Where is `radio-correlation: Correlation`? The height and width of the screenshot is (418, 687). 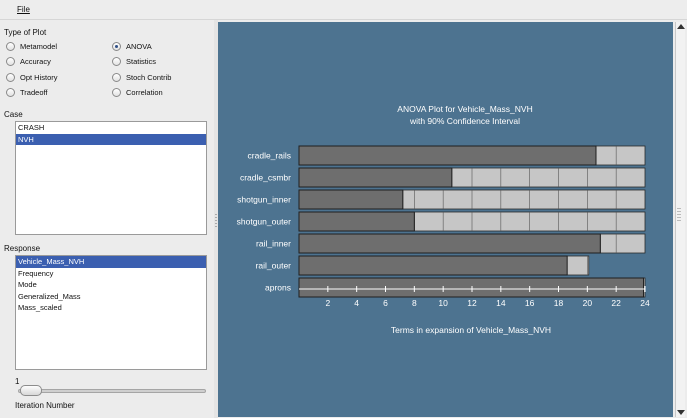 radio-correlation: Correlation is located at coordinates (137, 92).